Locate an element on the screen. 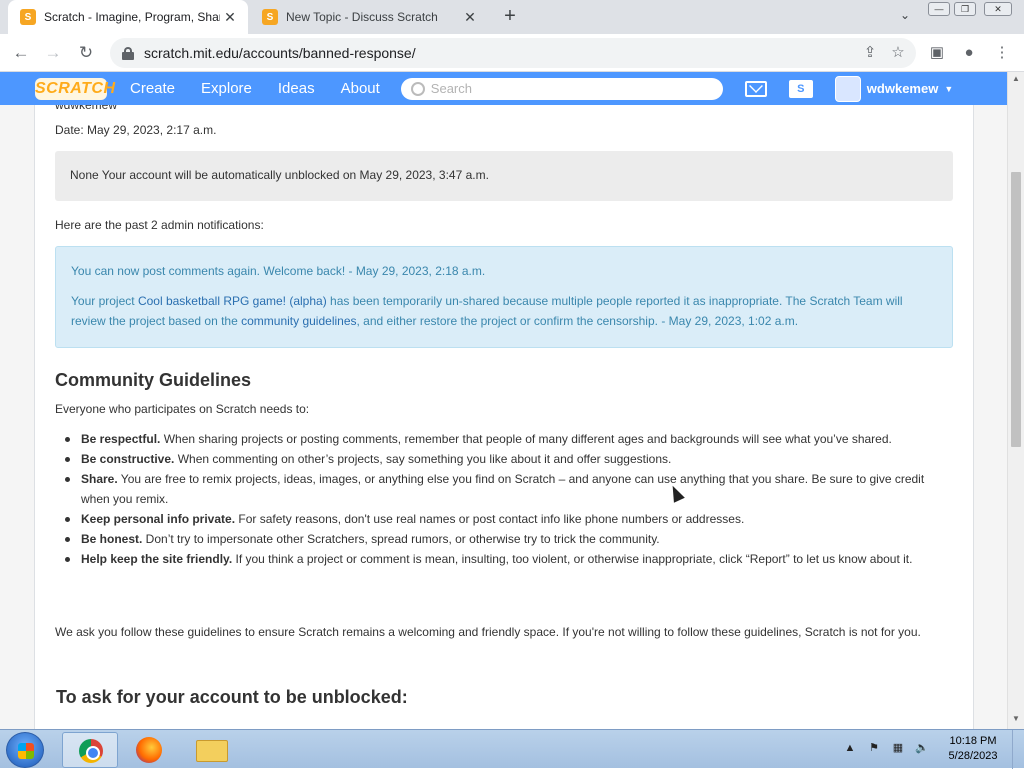 The height and width of the screenshot is (769, 1024). taskbar-explorer-button is located at coordinates (212, 750).